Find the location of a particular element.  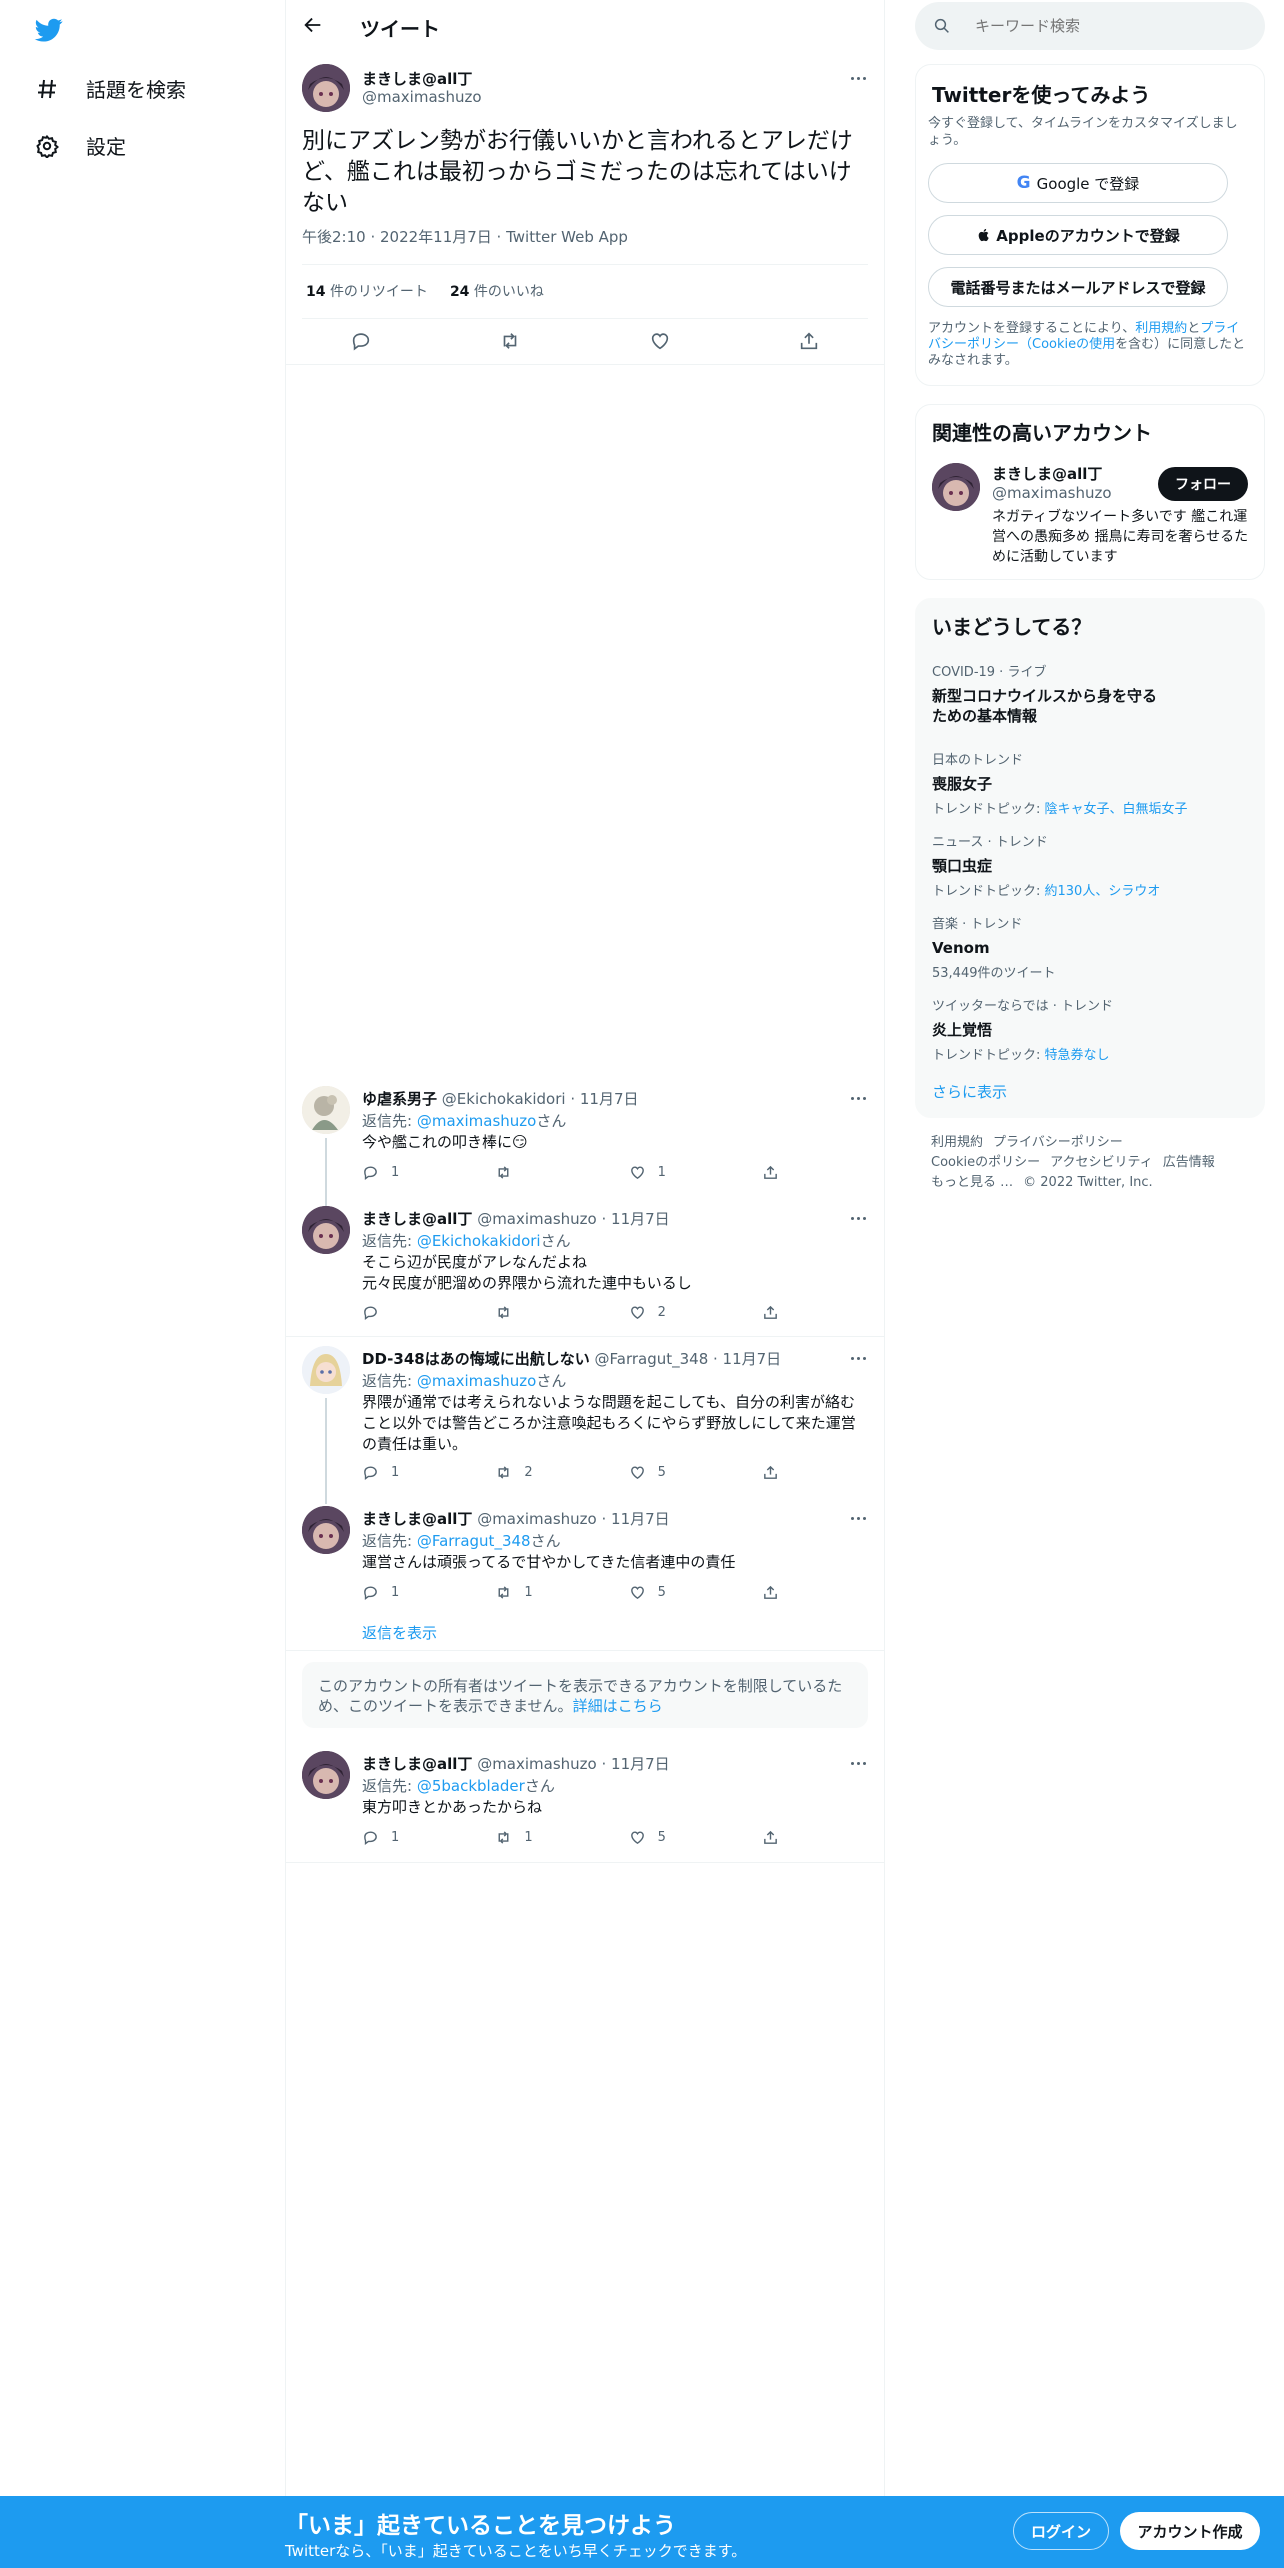

author-handle: @Farragut_348 · 11月7日 is located at coordinates (688, 1359).